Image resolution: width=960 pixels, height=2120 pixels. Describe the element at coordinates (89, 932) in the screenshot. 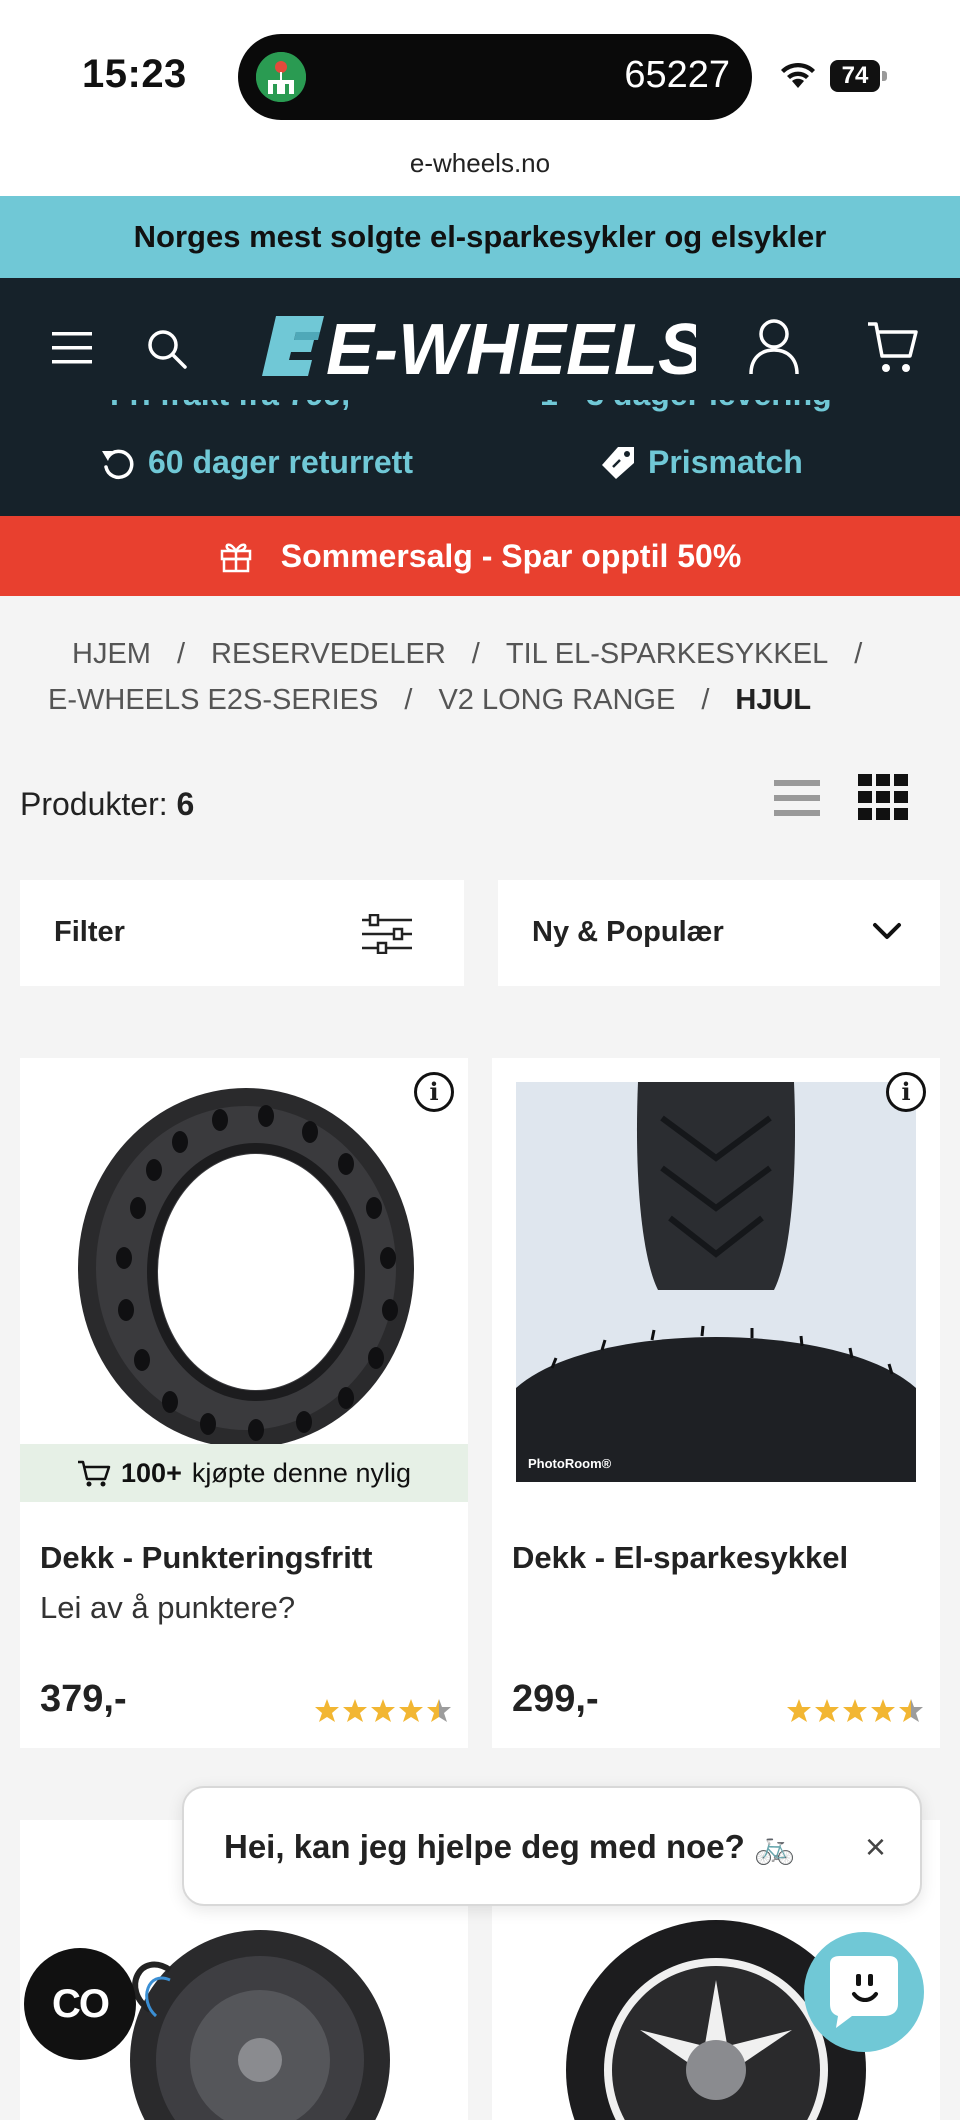

I see `filter-label: Filter` at that location.